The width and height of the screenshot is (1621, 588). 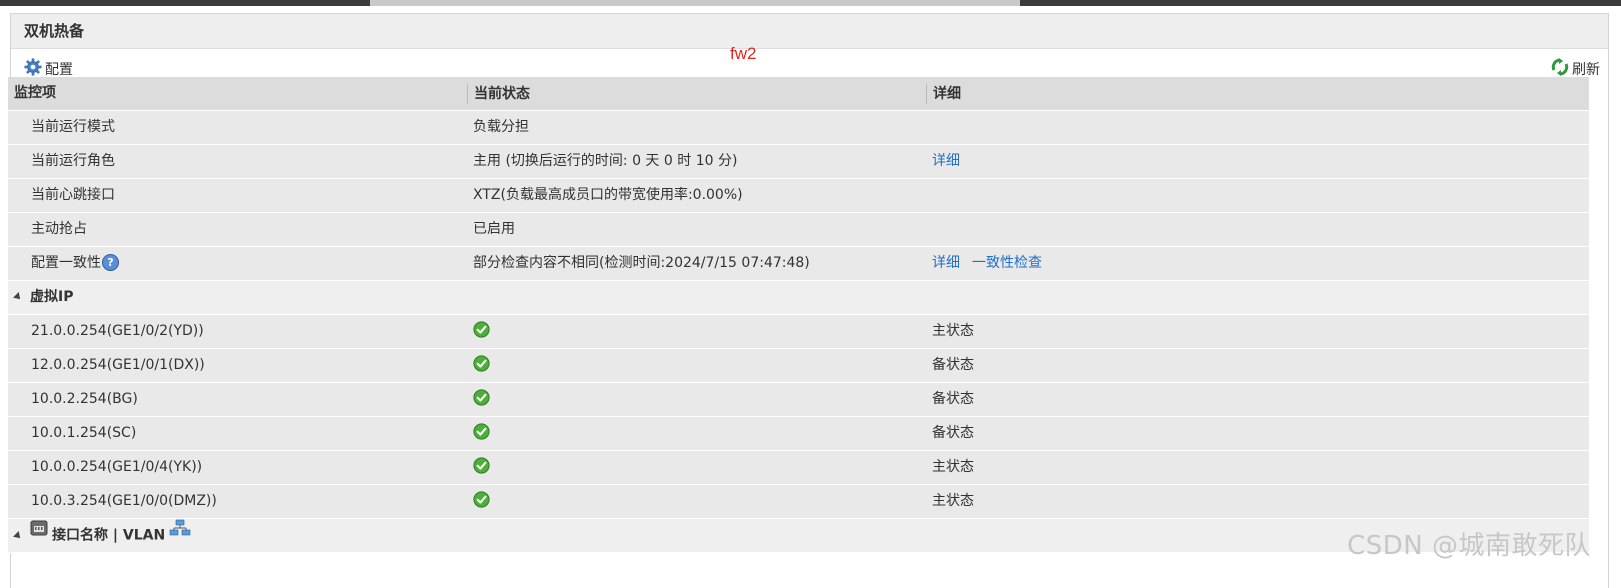 What do you see at coordinates (809, 31) in the screenshot?
I see `panel-title: 双机热备` at bounding box center [809, 31].